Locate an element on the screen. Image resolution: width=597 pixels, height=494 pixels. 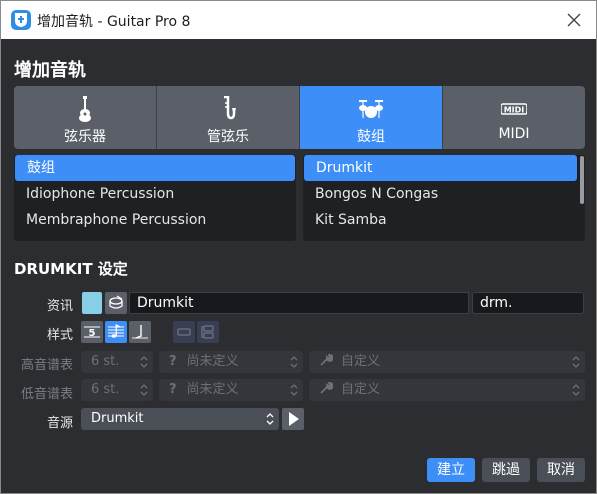
instrument-category-tabs: 弦乐器 管弦乐 鼓组 MIDI MIDI is located at coordinates (299, 117).